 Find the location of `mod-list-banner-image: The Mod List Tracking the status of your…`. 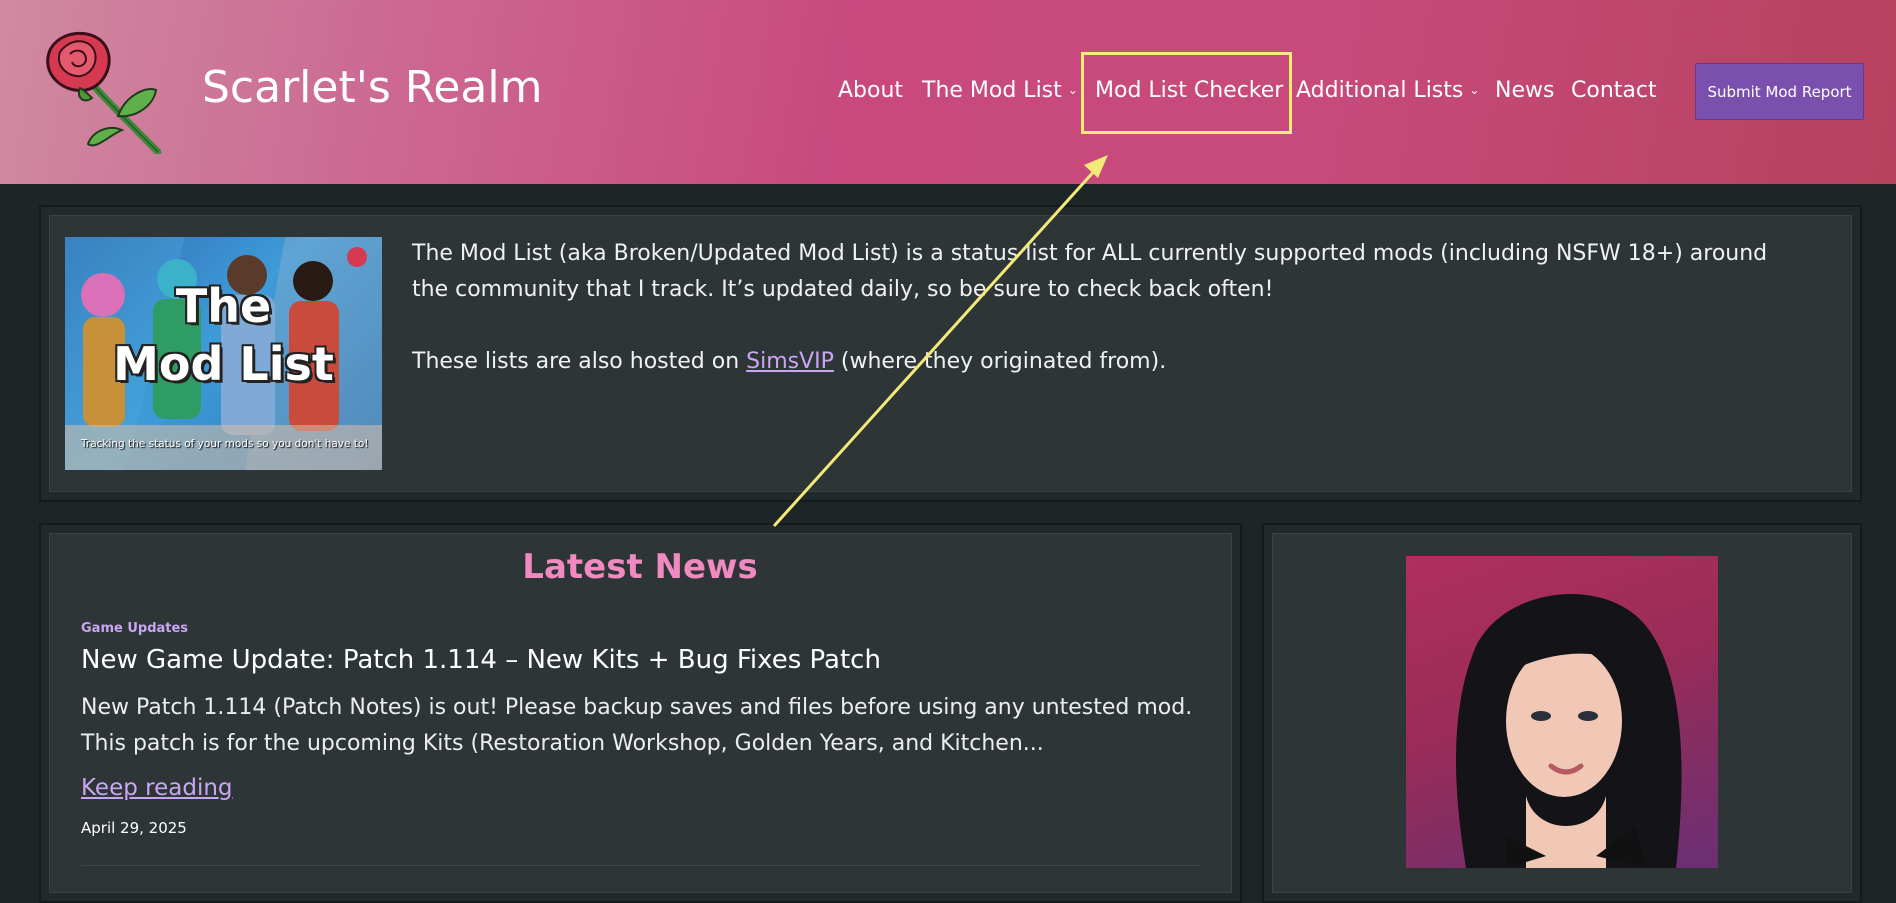

mod-list-banner-image: The Mod List Tracking the status of your… is located at coordinates (223, 353).